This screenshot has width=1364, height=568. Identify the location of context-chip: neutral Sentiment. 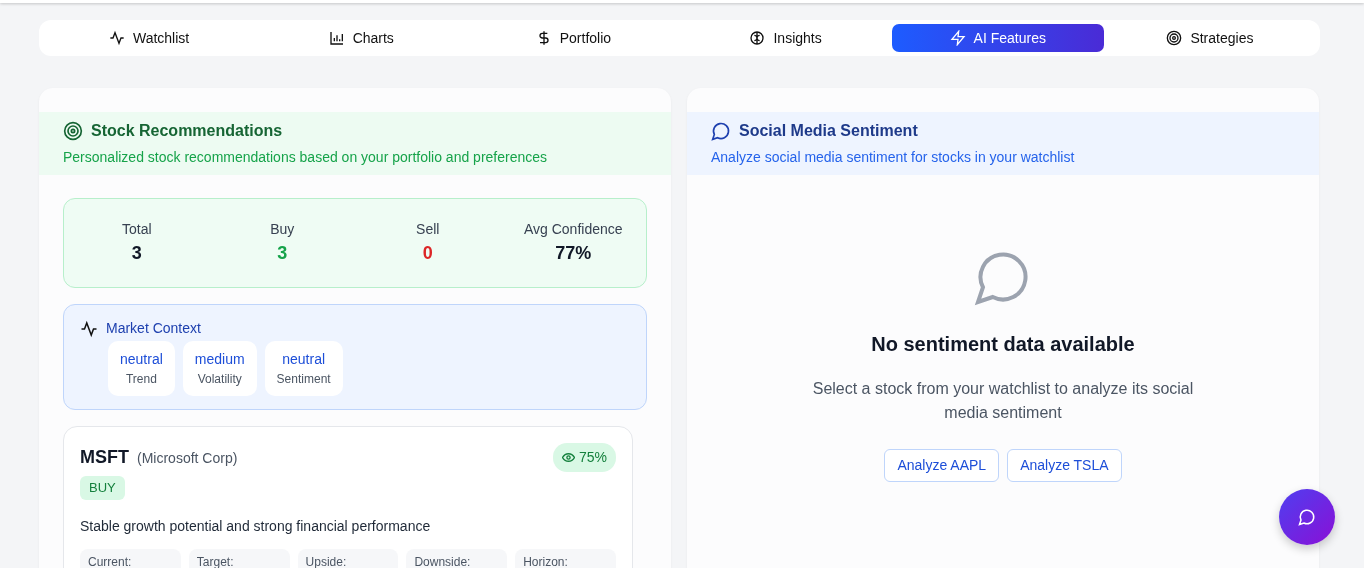
(303, 368).